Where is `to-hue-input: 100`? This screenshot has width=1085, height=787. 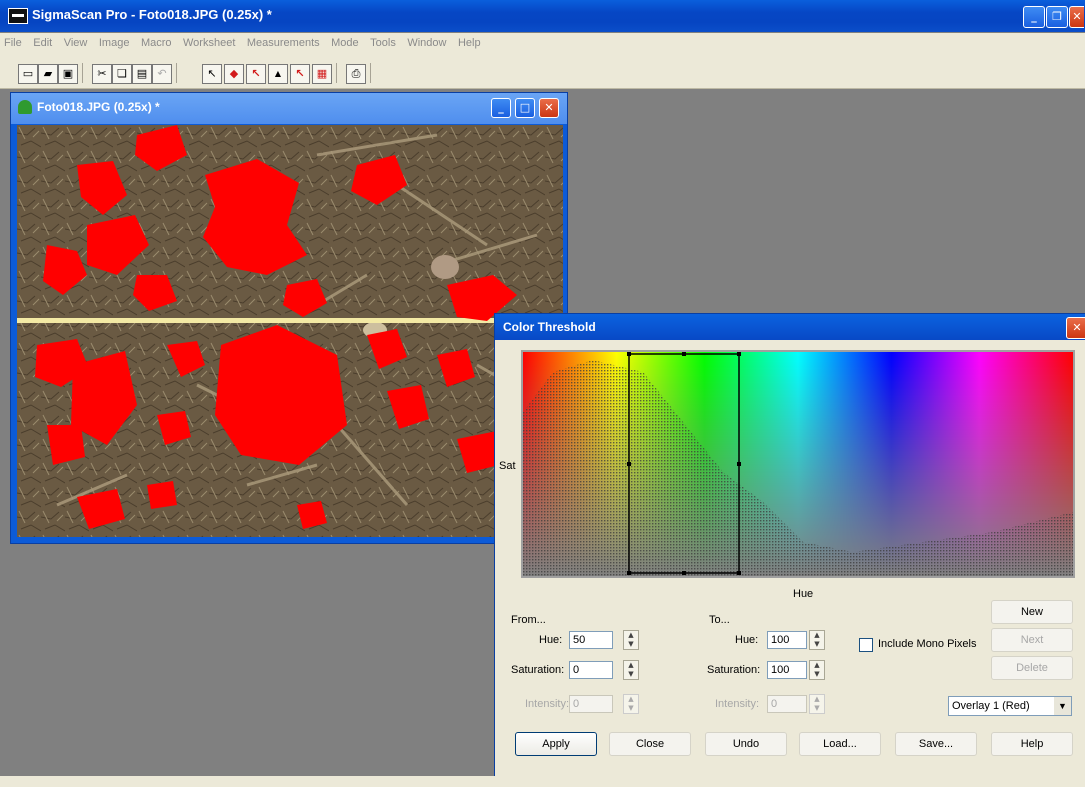
to-hue-input: 100 is located at coordinates (787, 640).